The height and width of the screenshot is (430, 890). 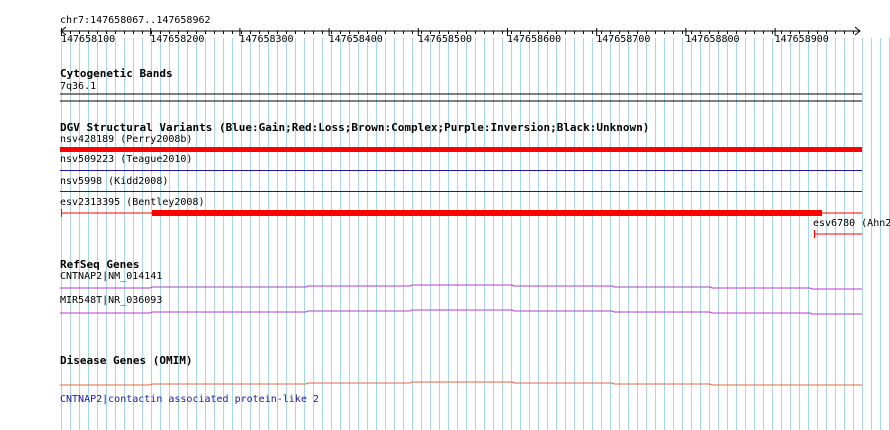 What do you see at coordinates (461, 213) in the screenshot?
I see `dgv-feature-esv2313395` at bounding box center [461, 213].